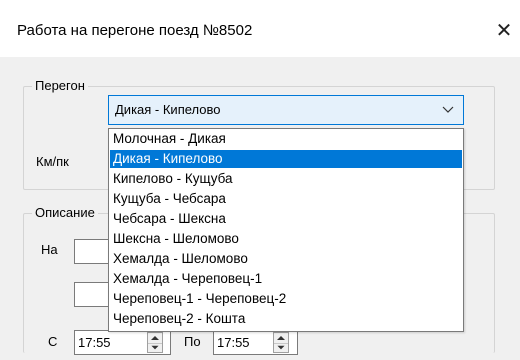  Describe the element at coordinates (94, 342) in the screenshot. I see `from-time-value: 17:55` at that location.